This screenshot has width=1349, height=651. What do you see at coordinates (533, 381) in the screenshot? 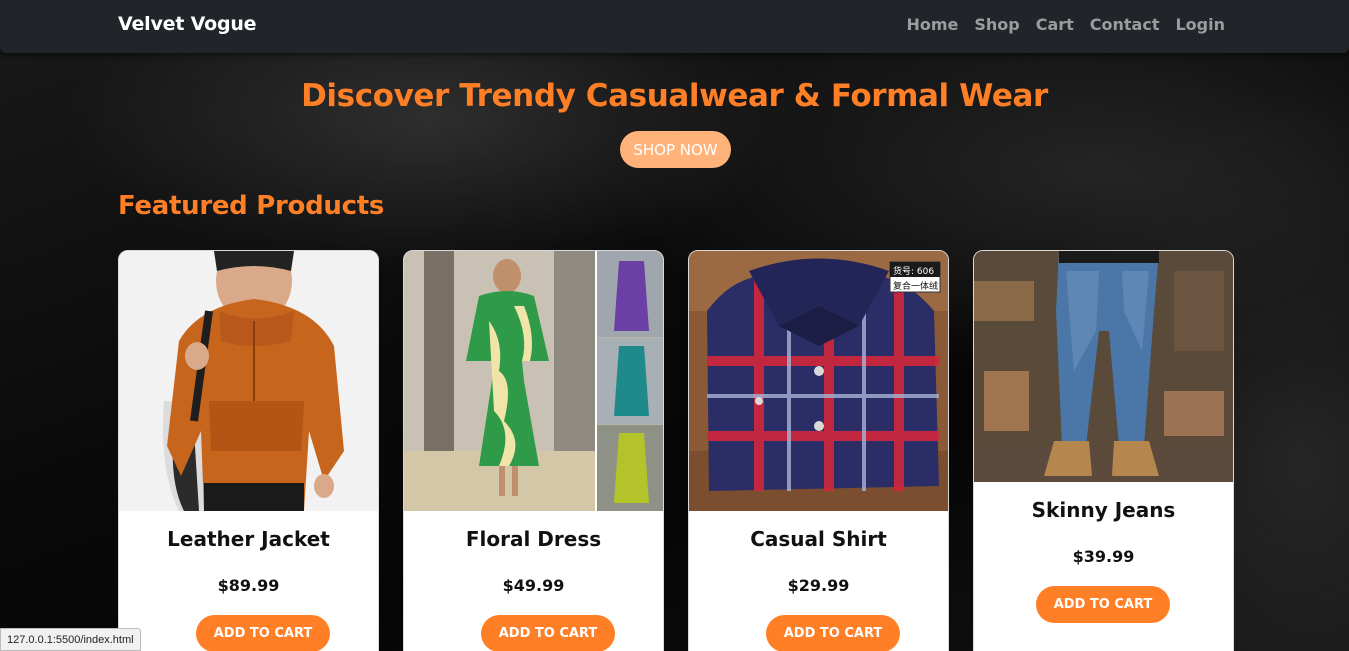
I see `product-image-floral-dress` at bounding box center [533, 381].